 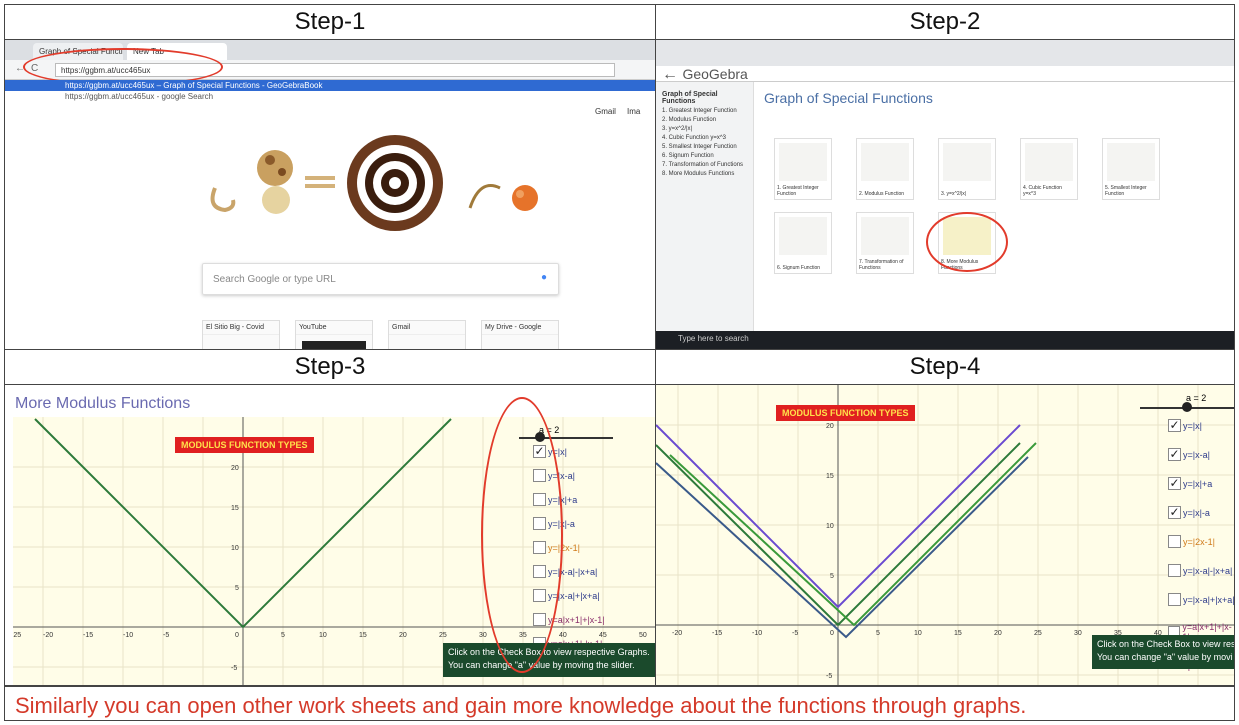 What do you see at coordinates (330, 367) in the screenshot?
I see `step3-header: Step-3` at bounding box center [330, 367].